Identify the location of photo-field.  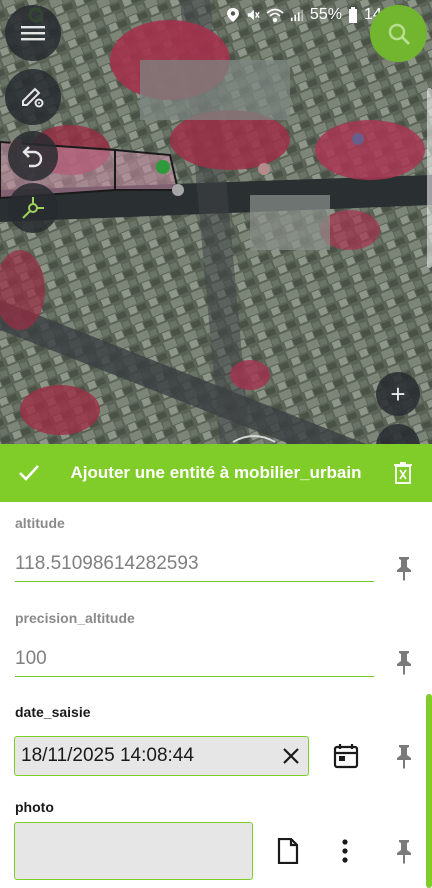
(133, 851).